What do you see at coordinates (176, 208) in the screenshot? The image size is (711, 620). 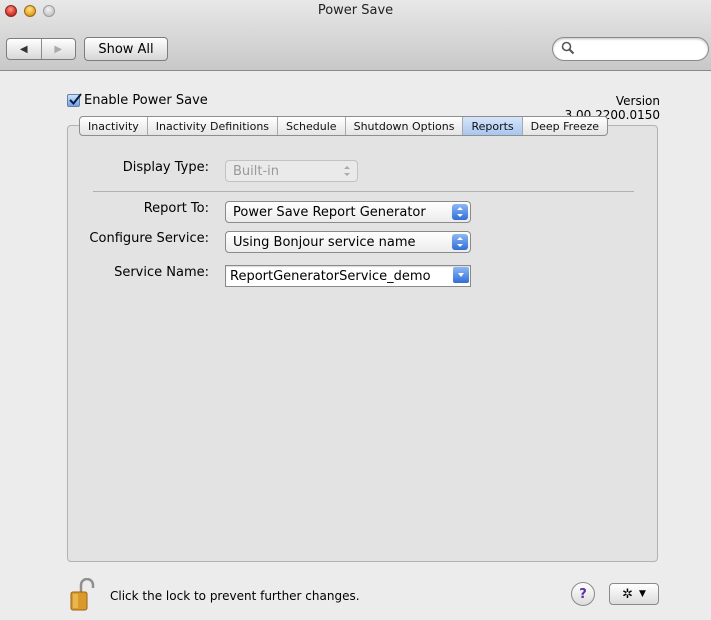 I see `report-to-label: Report To:` at bounding box center [176, 208].